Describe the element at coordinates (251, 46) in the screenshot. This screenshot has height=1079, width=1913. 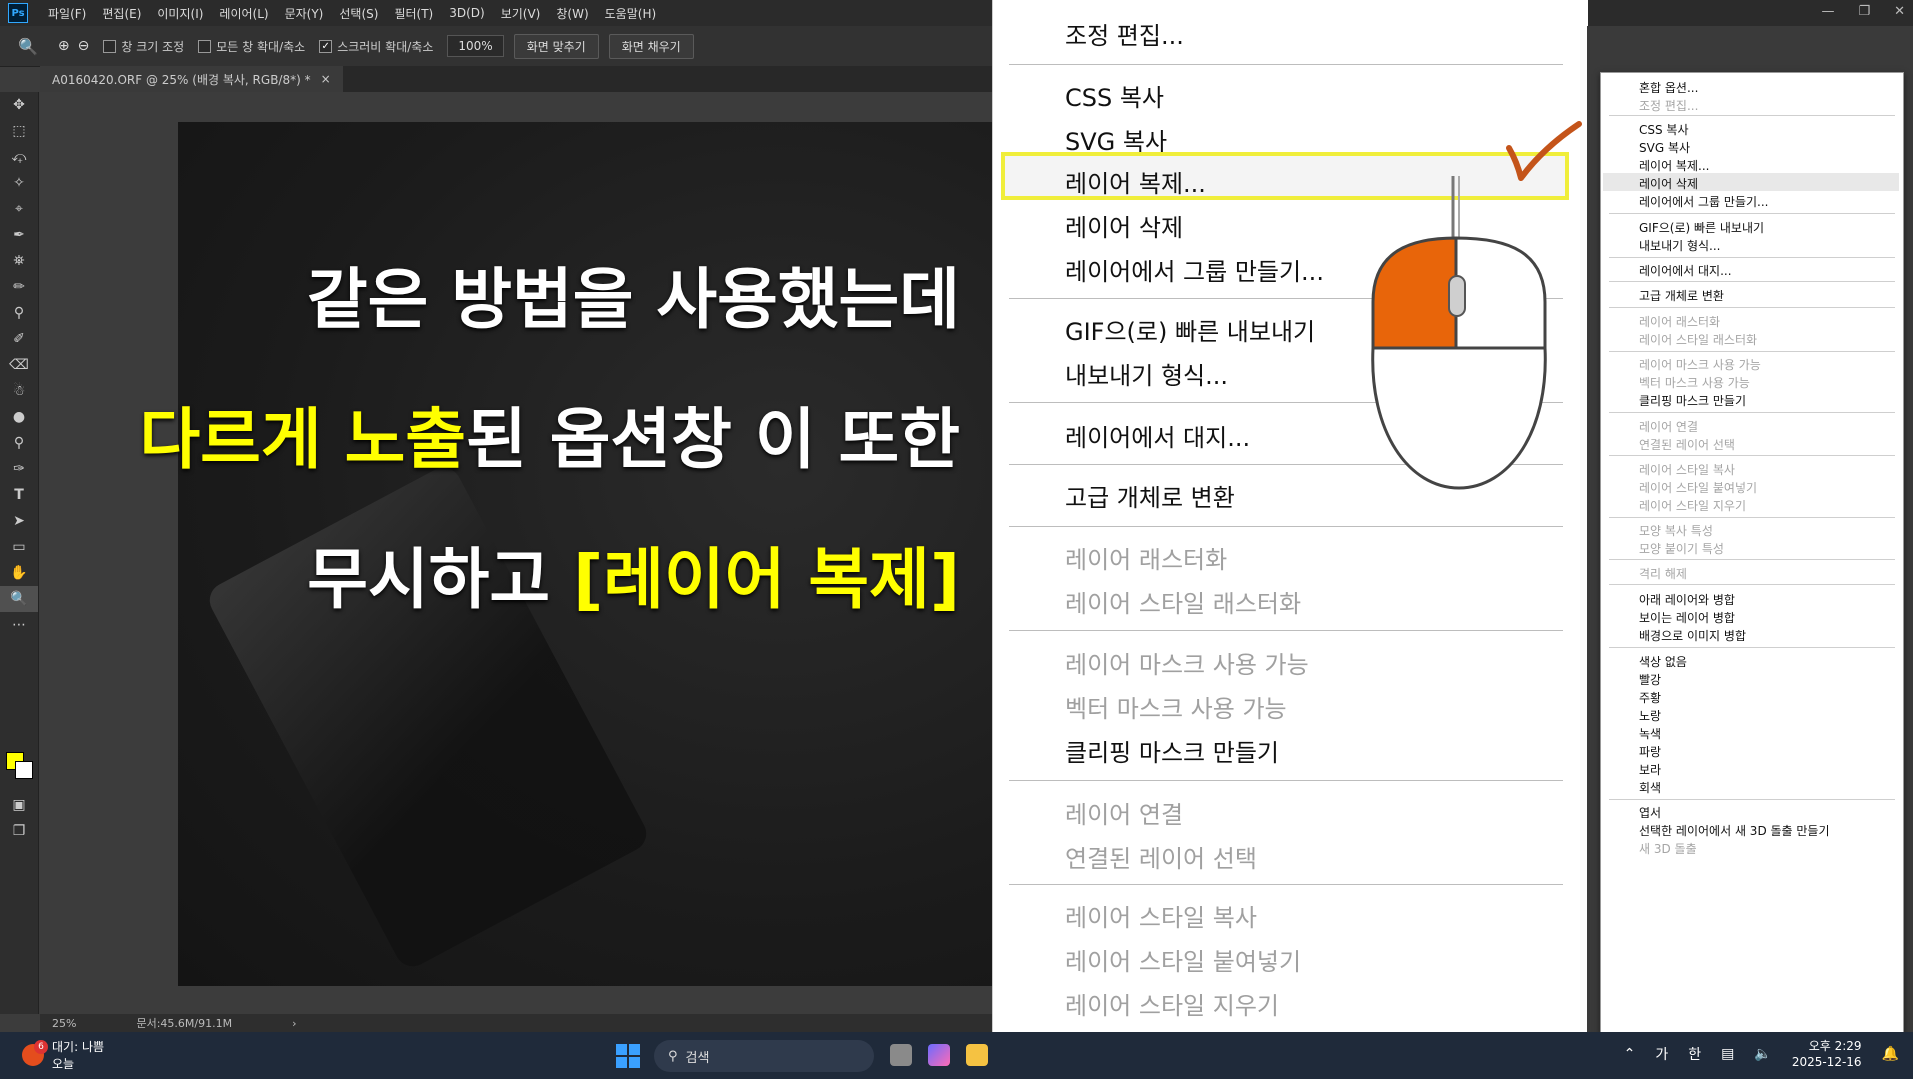
I see `zoom-all-checkbox: 모든 창 확대/축소` at that location.